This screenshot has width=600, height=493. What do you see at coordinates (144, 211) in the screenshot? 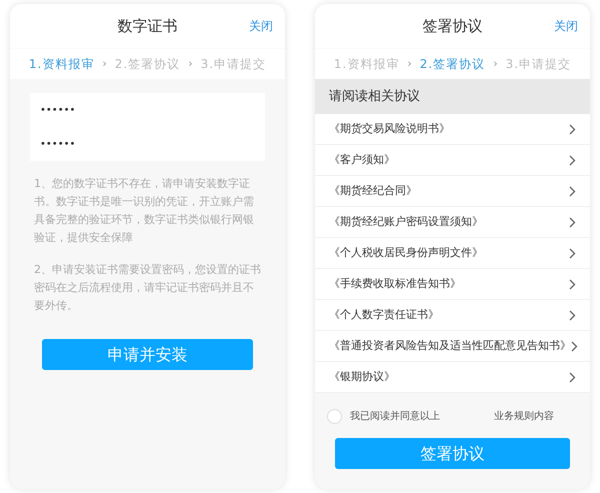
I see `note-text: 1、您的数字证书不存在，请申请安装数字证书。数字证书是唯一识别的凭证，开立账户需具备完整的验证环节，数字证书类似银行网银验证，提供安全保障` at bounding box center [144, 211].